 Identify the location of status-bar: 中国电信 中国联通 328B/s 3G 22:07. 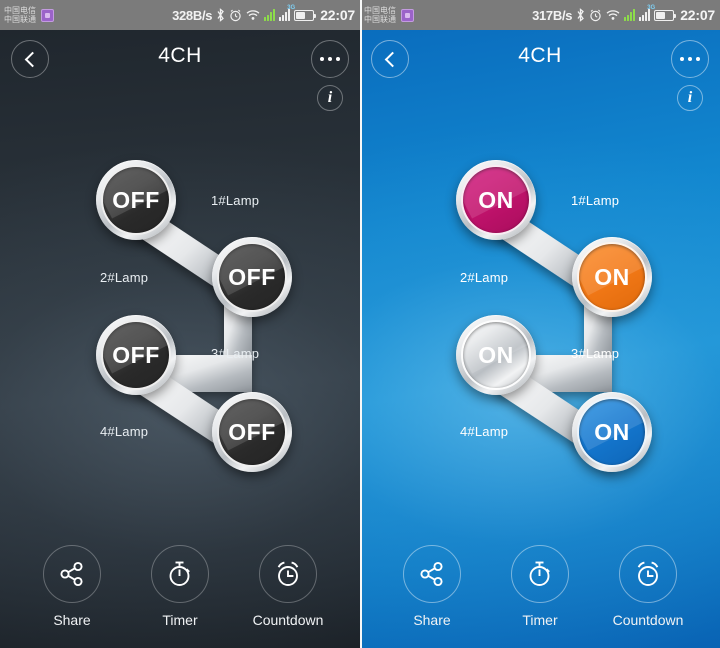
(180, 15).